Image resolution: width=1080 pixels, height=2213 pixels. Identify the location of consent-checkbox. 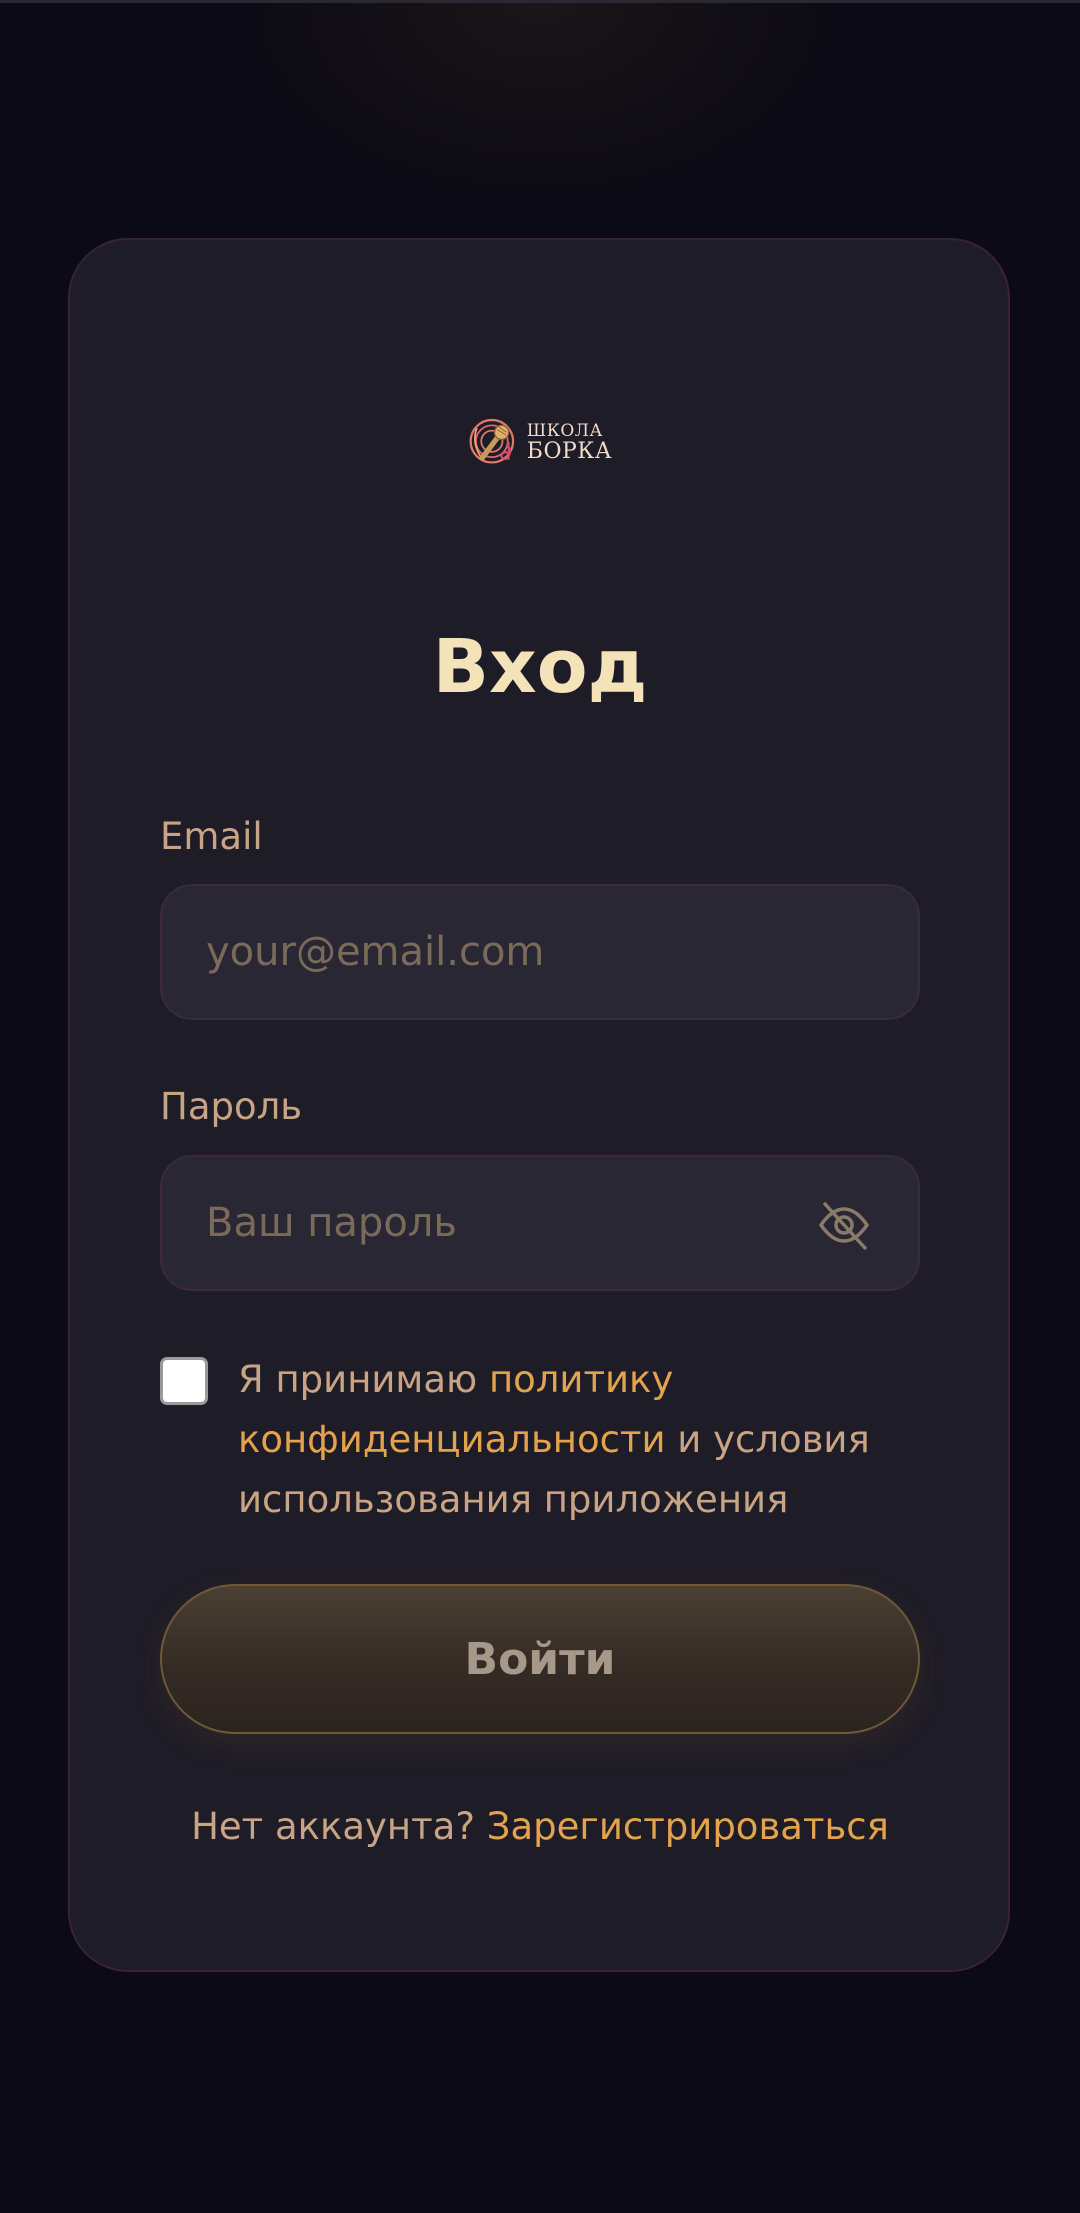
(184, 1381).